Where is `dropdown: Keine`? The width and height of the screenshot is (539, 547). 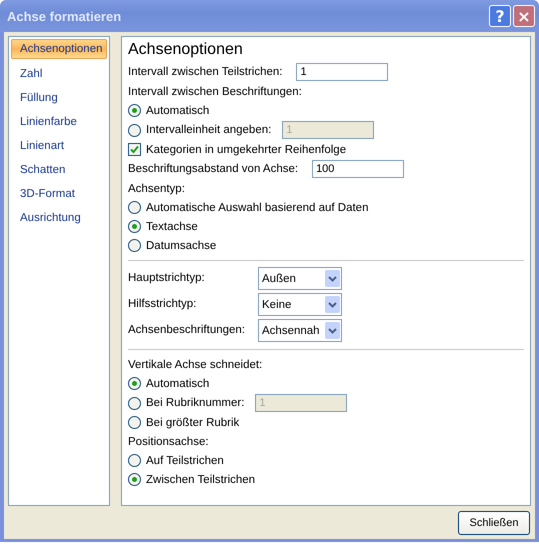
dropdown: Keine is located at coordinates (300, 304).